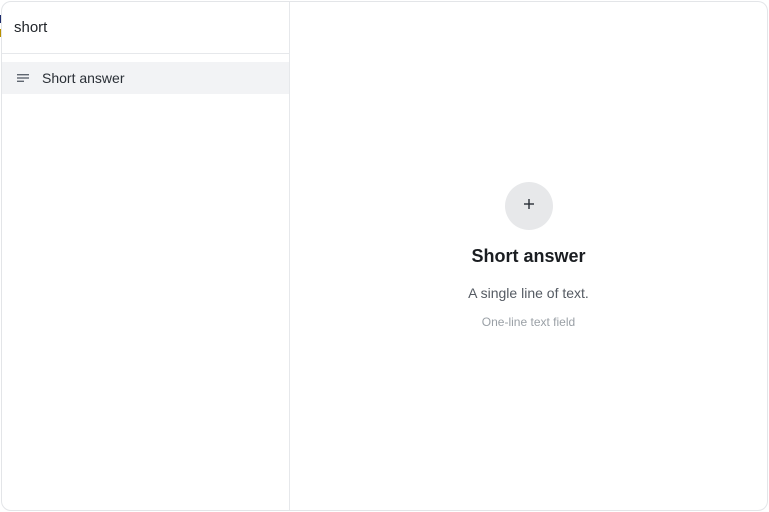 Image resolution: width=769 pixels, height=512 pixels. What do you see at coordinates (528, 322) in the screenshot?
I see `field-hint: One-line text field` at bounding box center [528, 322].